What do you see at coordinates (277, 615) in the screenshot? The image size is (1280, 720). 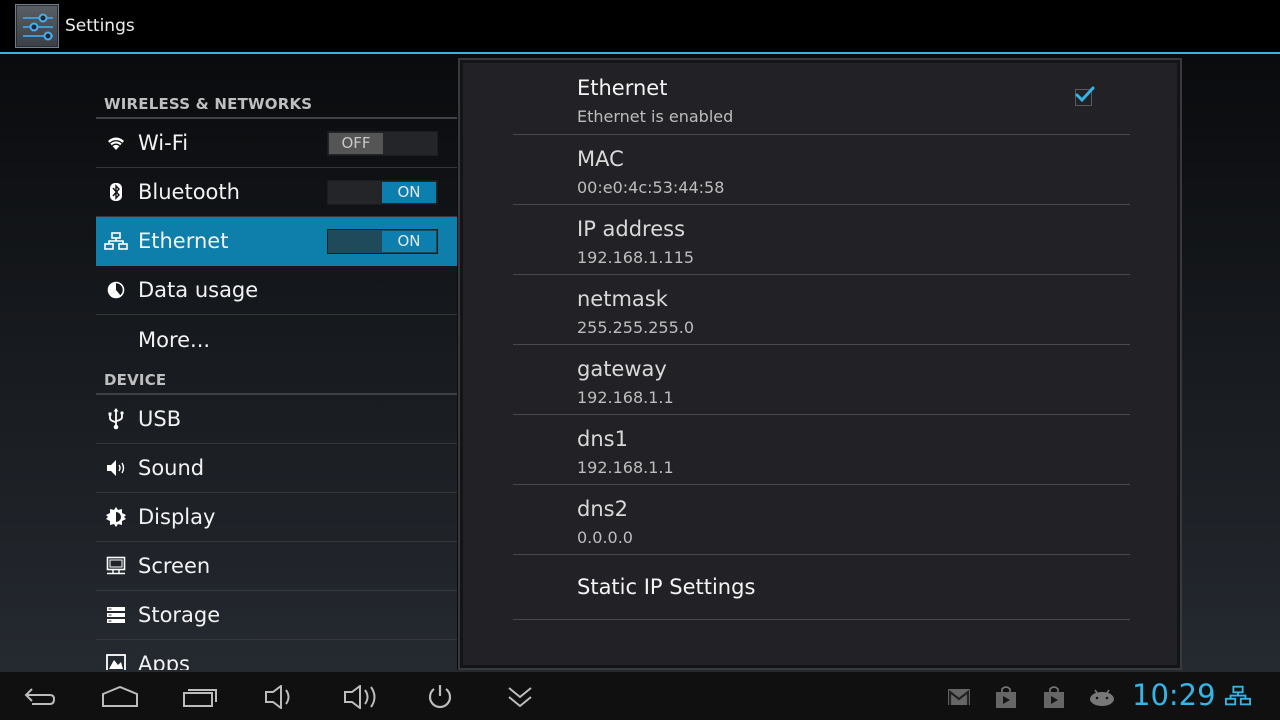 I see `sidebar-item-storage: Storage` at bounding box center [277, 615].